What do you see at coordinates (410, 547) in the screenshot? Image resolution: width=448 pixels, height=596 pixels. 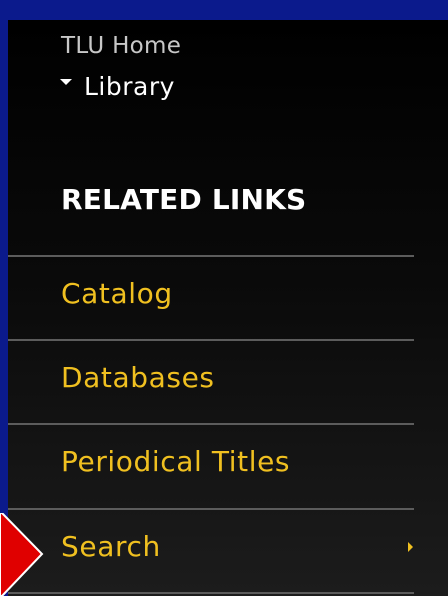 I see `caret-right-icon` at bounding box center [410, 547].